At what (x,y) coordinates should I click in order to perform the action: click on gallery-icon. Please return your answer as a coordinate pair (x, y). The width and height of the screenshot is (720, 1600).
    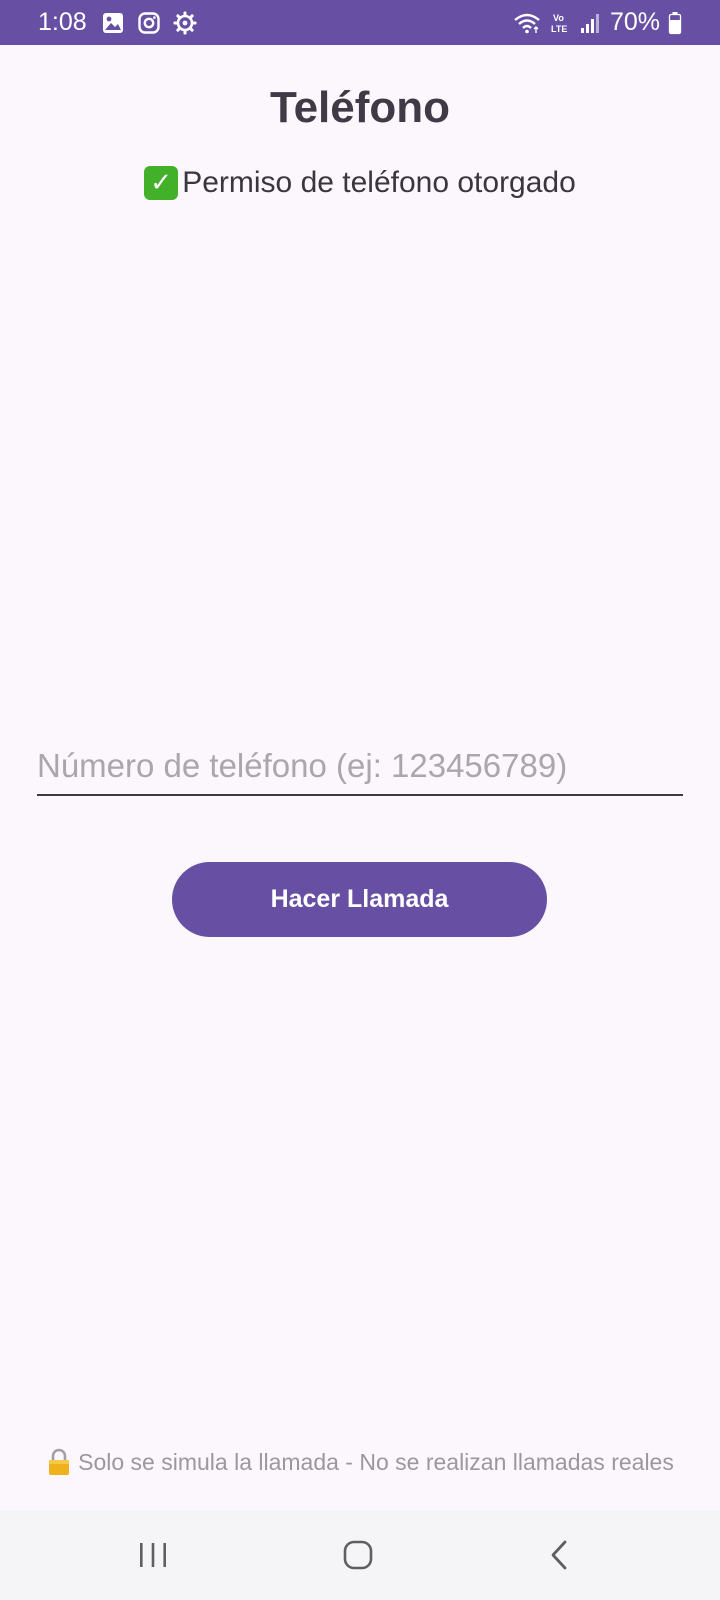
    Looking at the image, I should click on (113, 23).